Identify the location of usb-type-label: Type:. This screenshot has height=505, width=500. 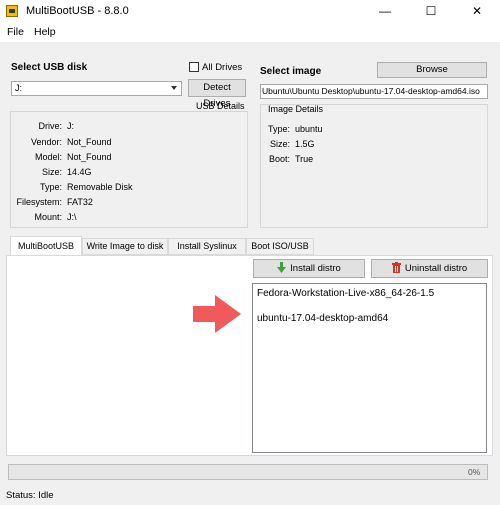
(50, 187).